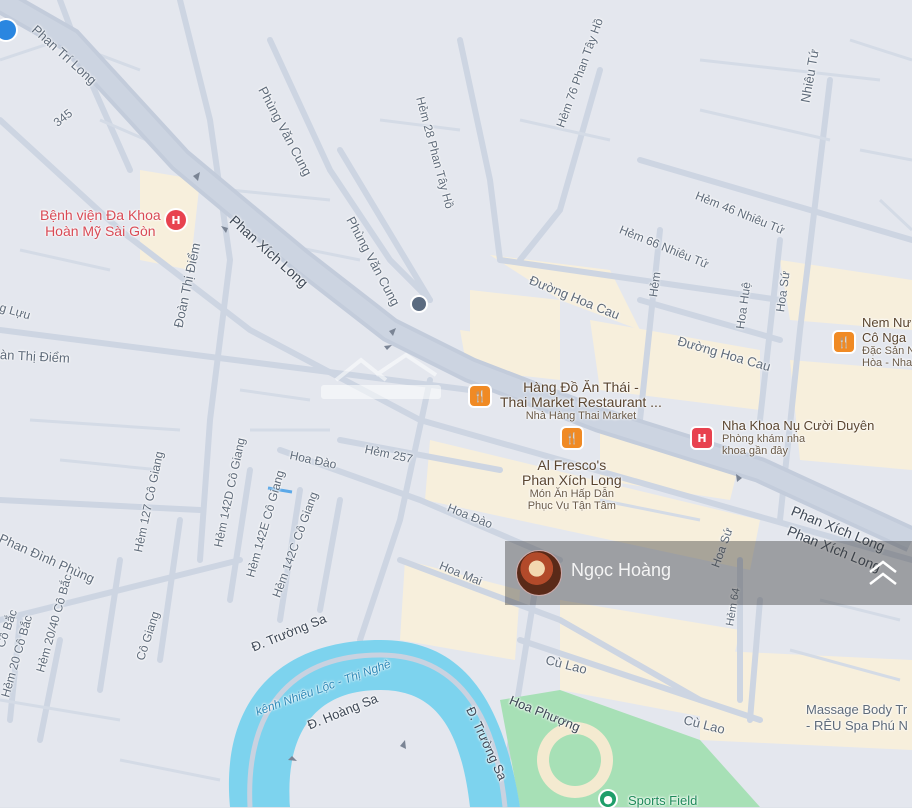 This screenshot has width=912, height=808. What do you see at coordinates (100, 223) in the screenshot?
I see `hospital-label: Bệnh viện Đa Khoa Hoàn Mỹ Sài Gòn` at bounding box center [100, 223].